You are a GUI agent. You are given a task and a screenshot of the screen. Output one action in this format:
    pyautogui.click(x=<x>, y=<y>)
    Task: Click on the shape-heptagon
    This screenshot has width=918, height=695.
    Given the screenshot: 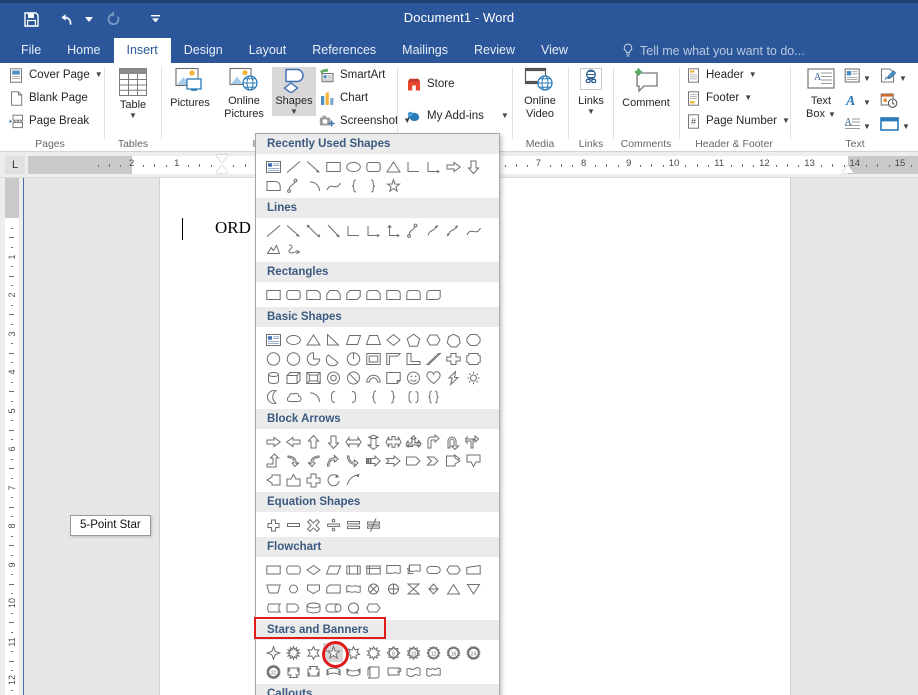 What is the action you would take?
    pyautogui.click(x=453, y=339)
    